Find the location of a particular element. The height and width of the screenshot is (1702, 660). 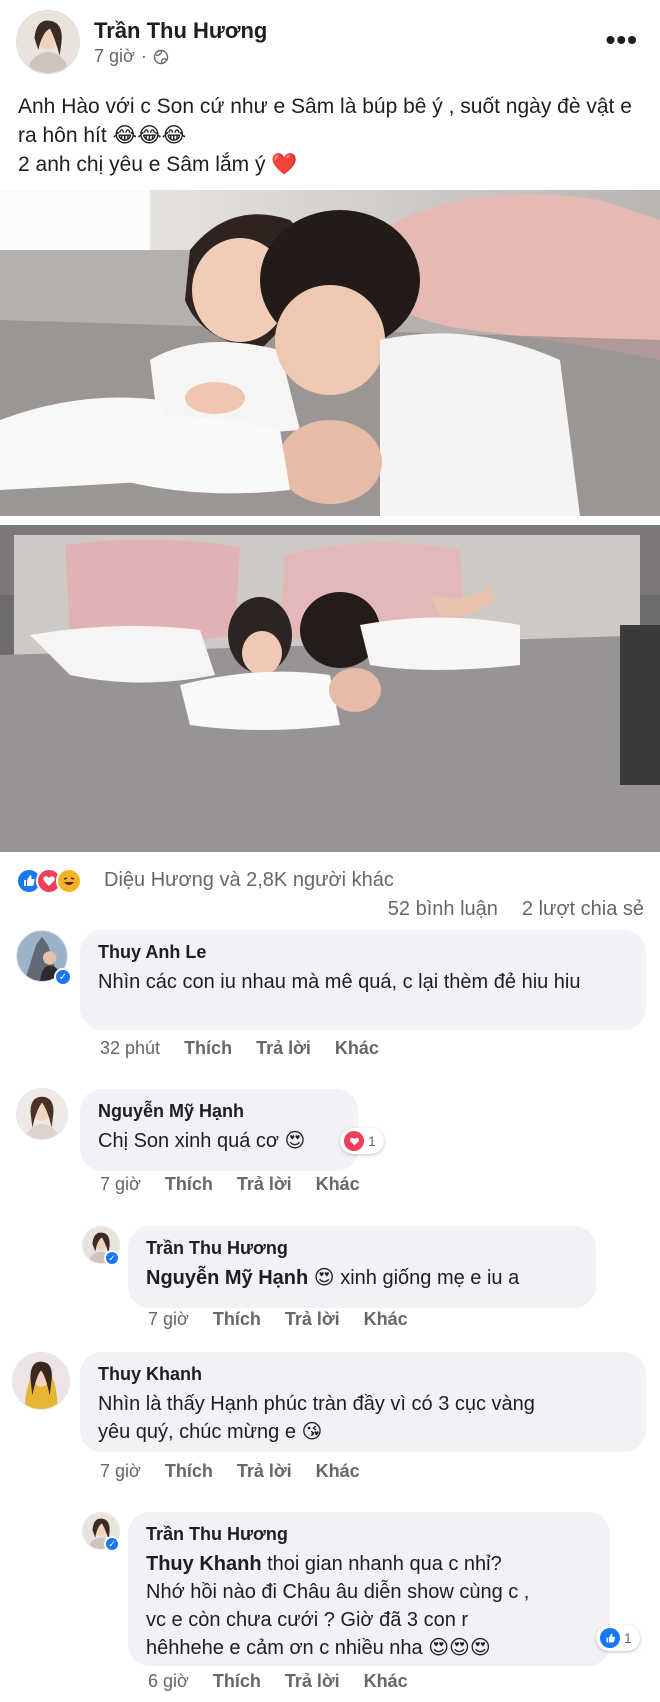

love-icon is located at coordinates (354, 1141).